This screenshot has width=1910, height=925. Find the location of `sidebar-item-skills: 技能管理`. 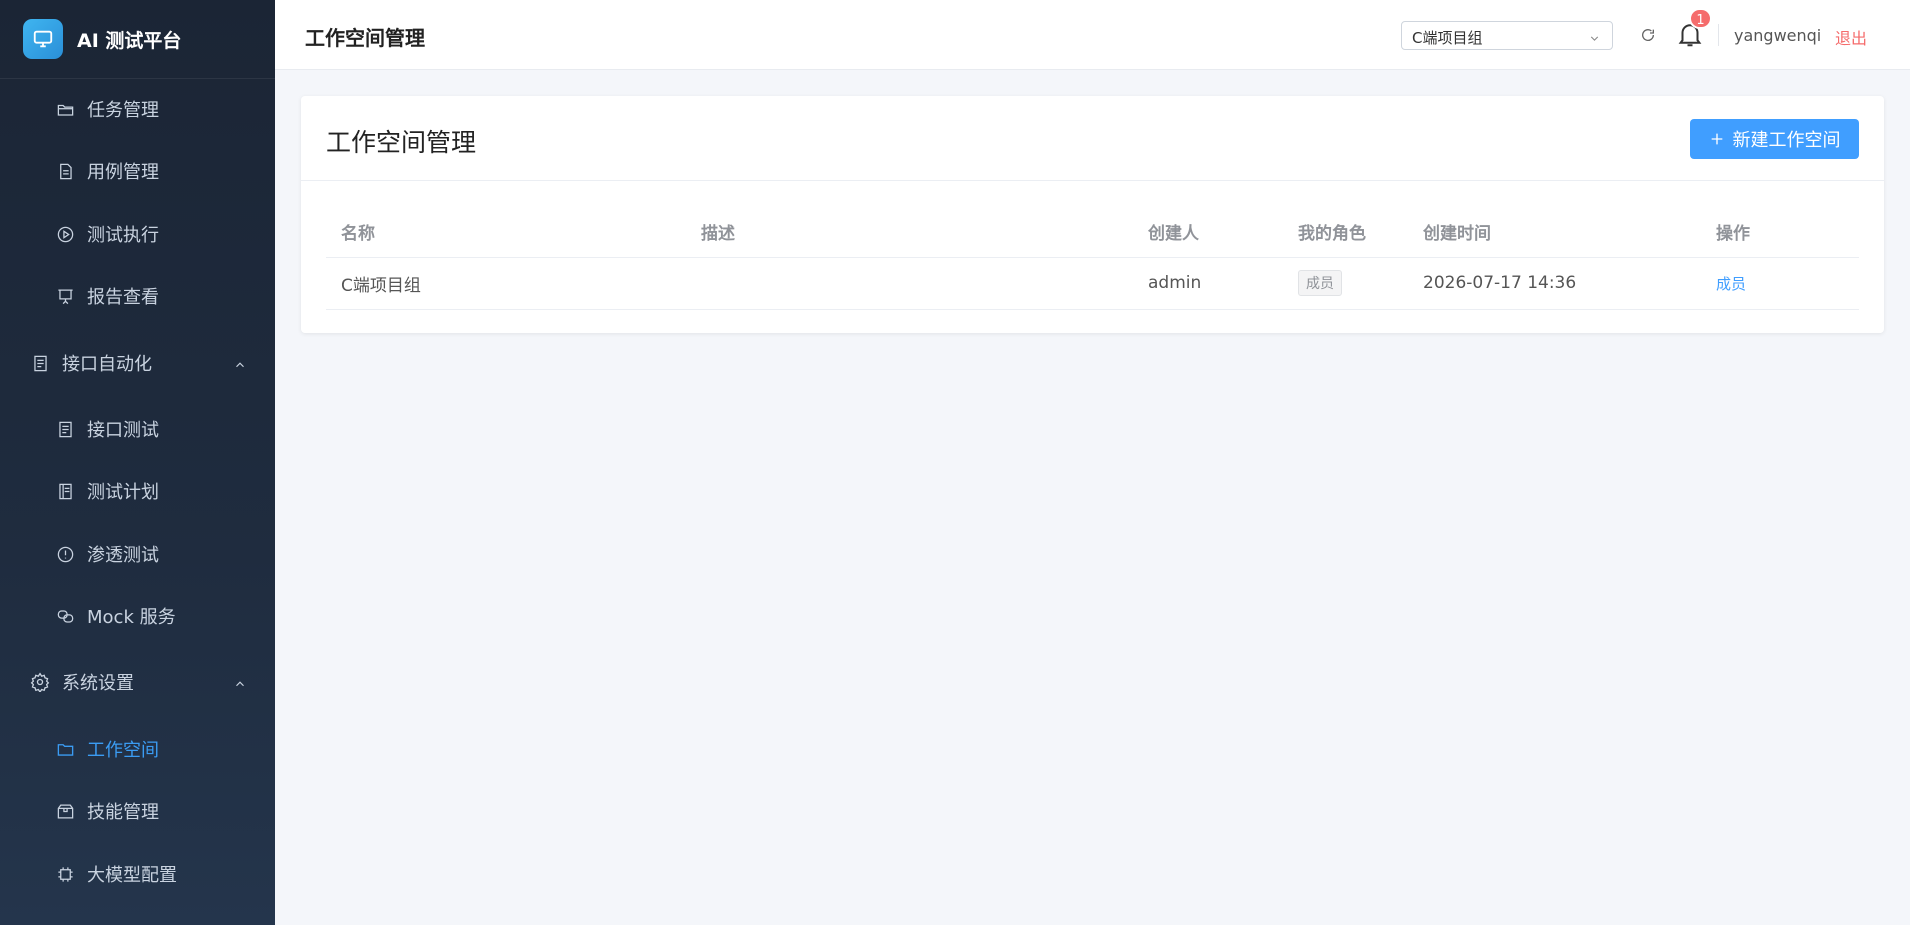

sidebar-item-skills: 技能管理 is located at coordinates (137, 811).